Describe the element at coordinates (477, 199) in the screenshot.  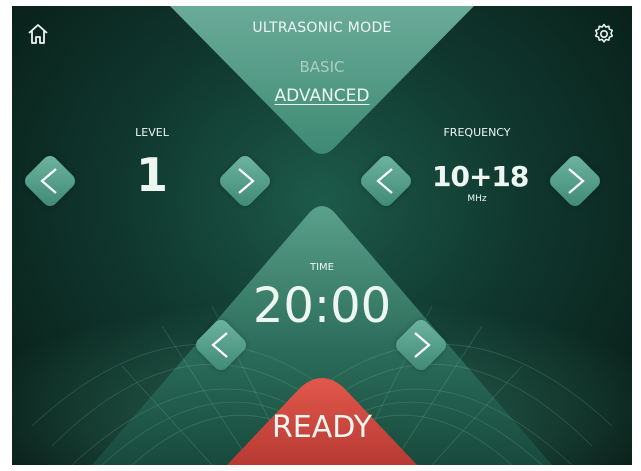
I see `frequency-unit: MHz` at that location.